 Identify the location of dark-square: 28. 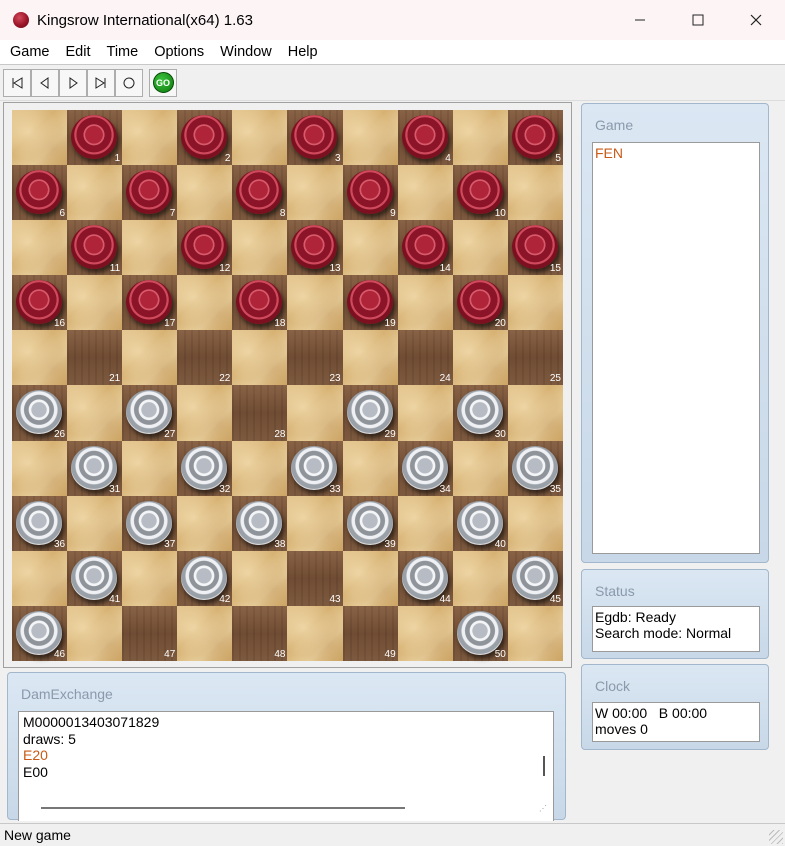
(260, 413).